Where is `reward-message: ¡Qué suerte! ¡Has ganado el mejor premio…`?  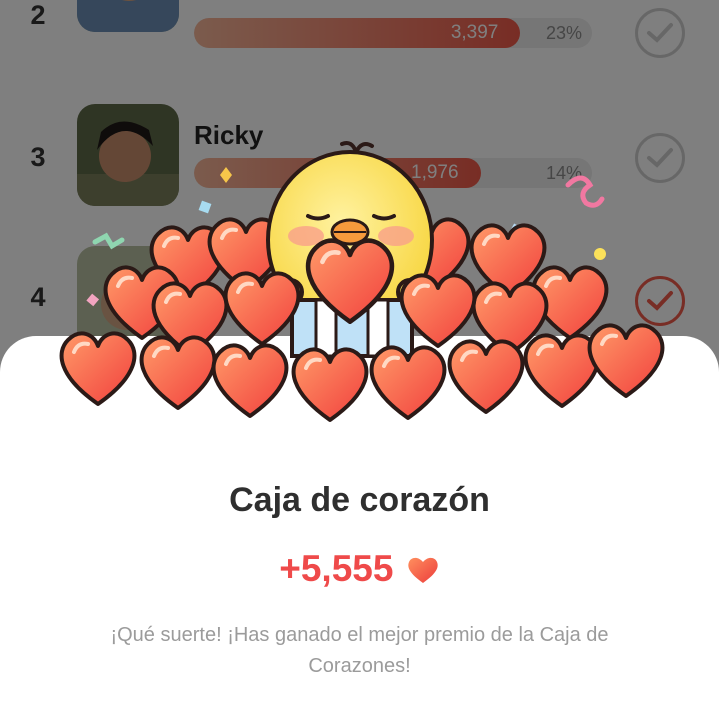 reward-message: ¡Qué suerte! ¡Has ganado el mejor premio… is located at coordinates (359, 650).